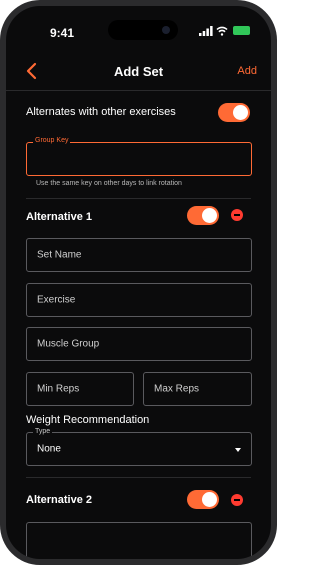 The width and height of the screenshot is (320, 565). Describe the element at coordinates (238, 450) in the screenshot. I see `dropdown-caret-icon` at that location.